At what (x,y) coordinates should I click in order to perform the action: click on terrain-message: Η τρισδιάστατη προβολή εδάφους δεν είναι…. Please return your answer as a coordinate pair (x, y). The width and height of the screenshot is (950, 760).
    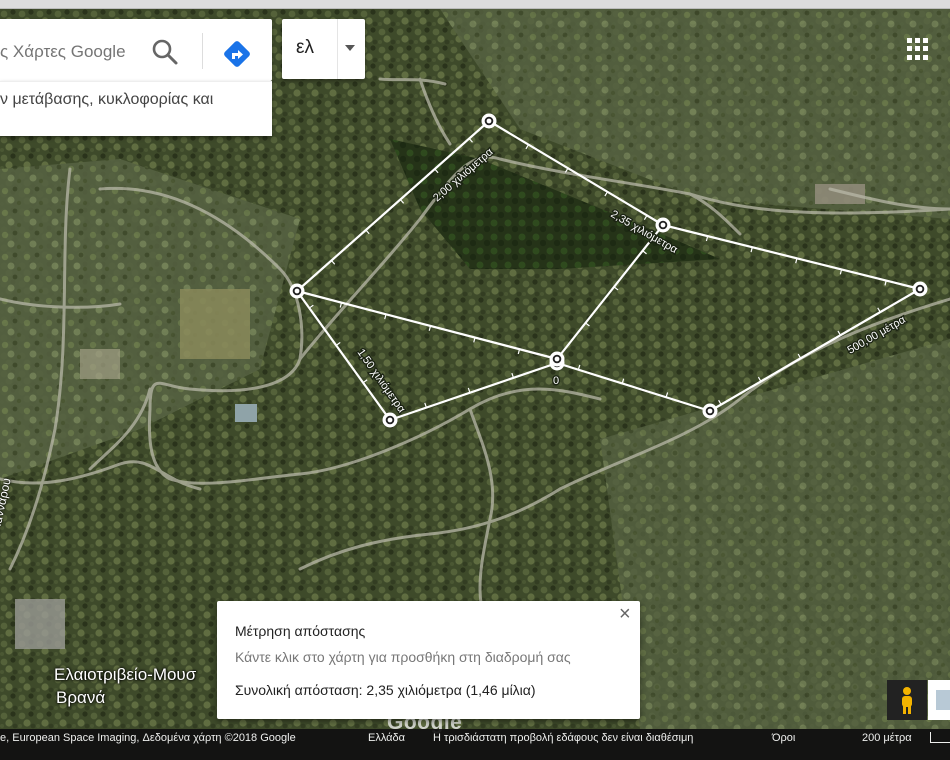
    Looking at the image, I should click on (563, 738).